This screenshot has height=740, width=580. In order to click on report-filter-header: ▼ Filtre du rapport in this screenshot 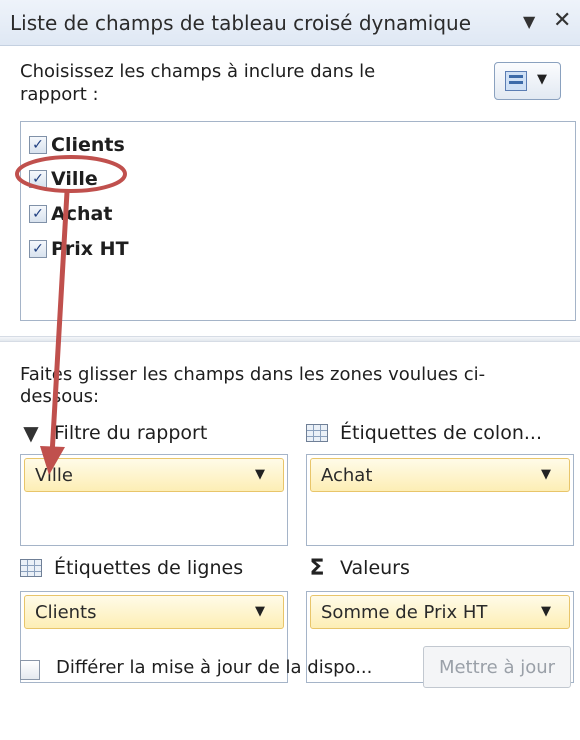, I will do `click(113, 433)`.